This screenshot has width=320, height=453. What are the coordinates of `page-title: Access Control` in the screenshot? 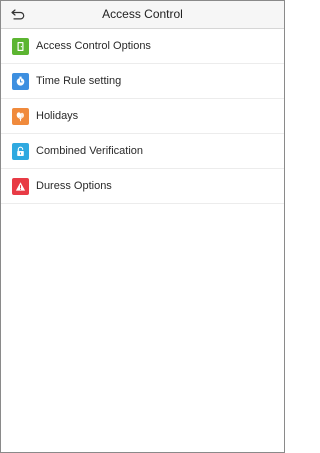 It's located at (142, 14).